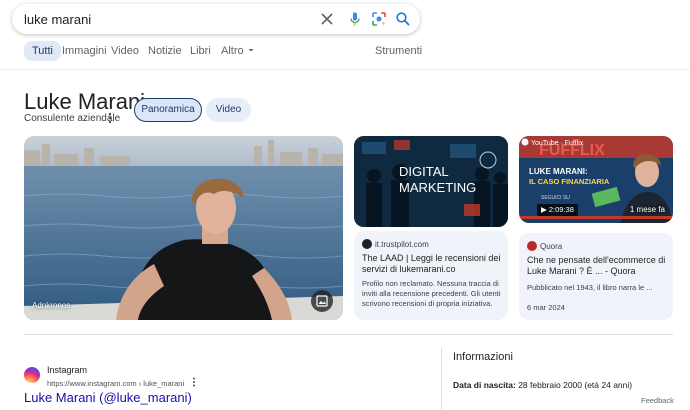 The image size is (690, 410). Describe the element at coordinates (402, 244) in the screenshot. I see `card-source-label: it.trustpilot.com` at that location.